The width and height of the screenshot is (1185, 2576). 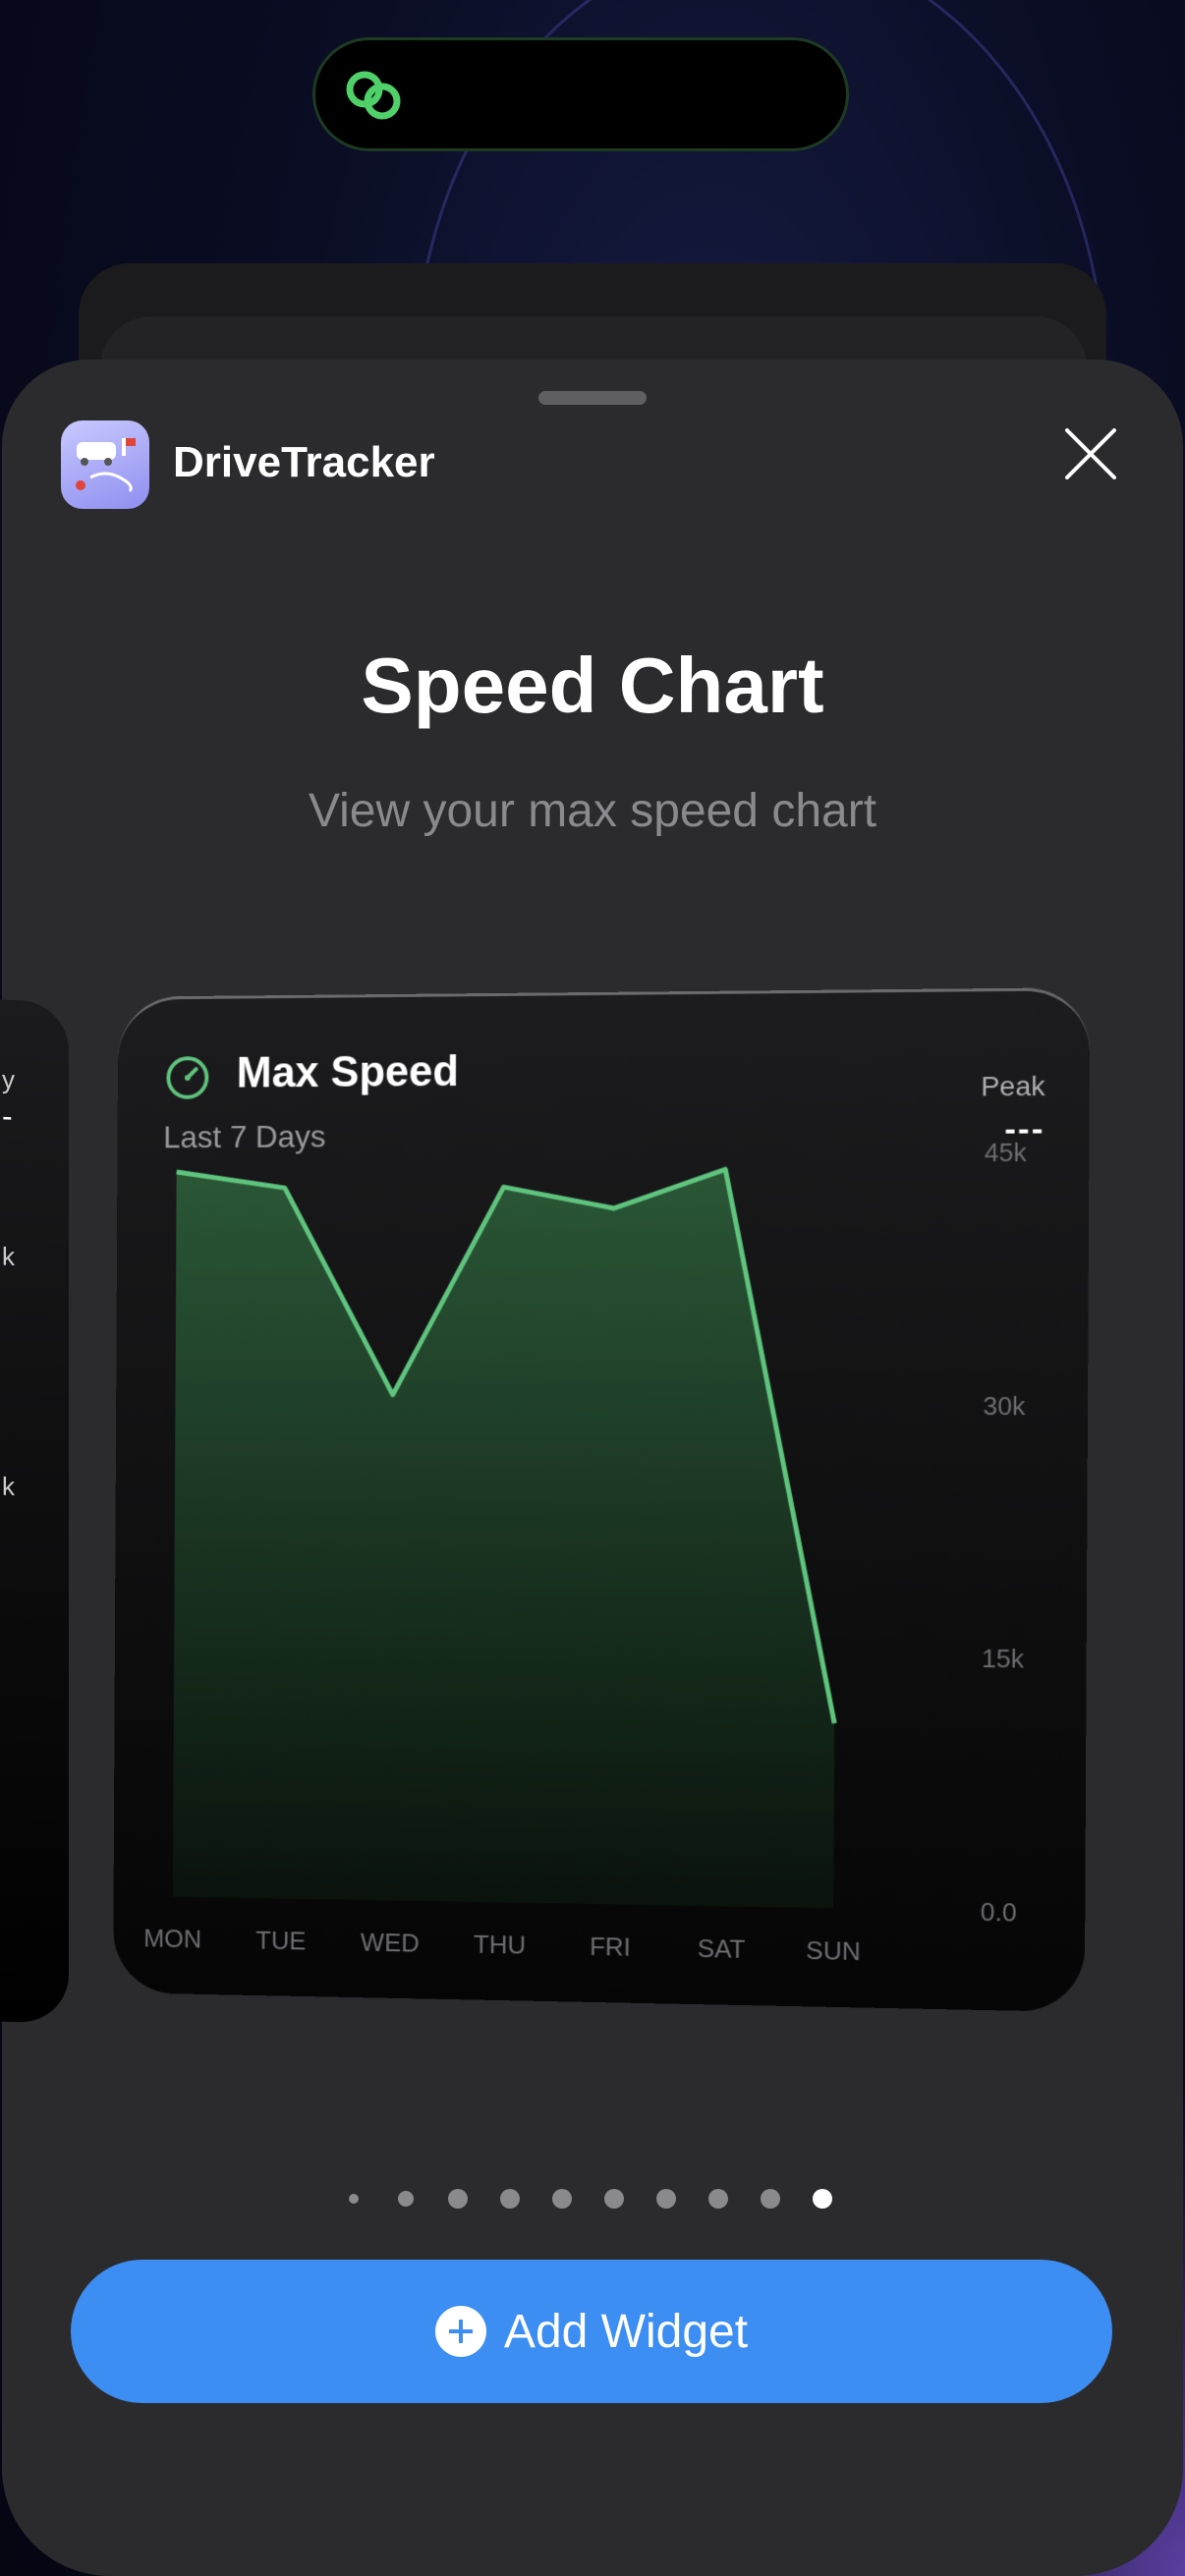 I want to click on link-icon, so click(x=374, y=95).